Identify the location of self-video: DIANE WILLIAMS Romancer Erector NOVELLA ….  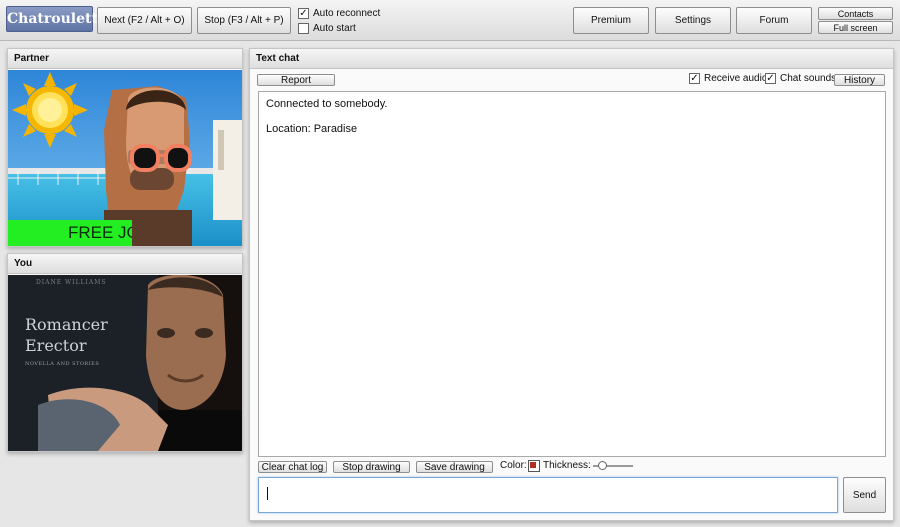
(125, 363).